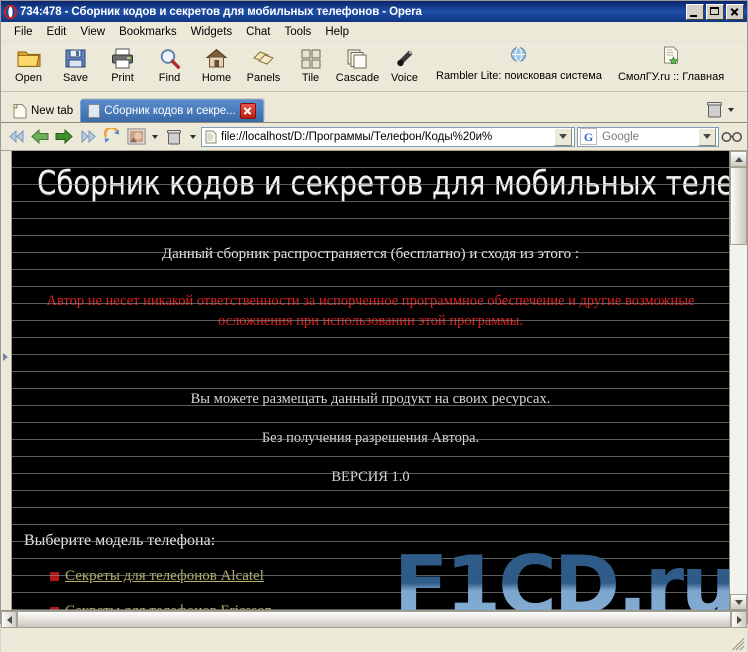  What do you see at coordinates (738, 644) in the screenshot?
I see `resize-grip-icon` at bounding box center [738, 644].